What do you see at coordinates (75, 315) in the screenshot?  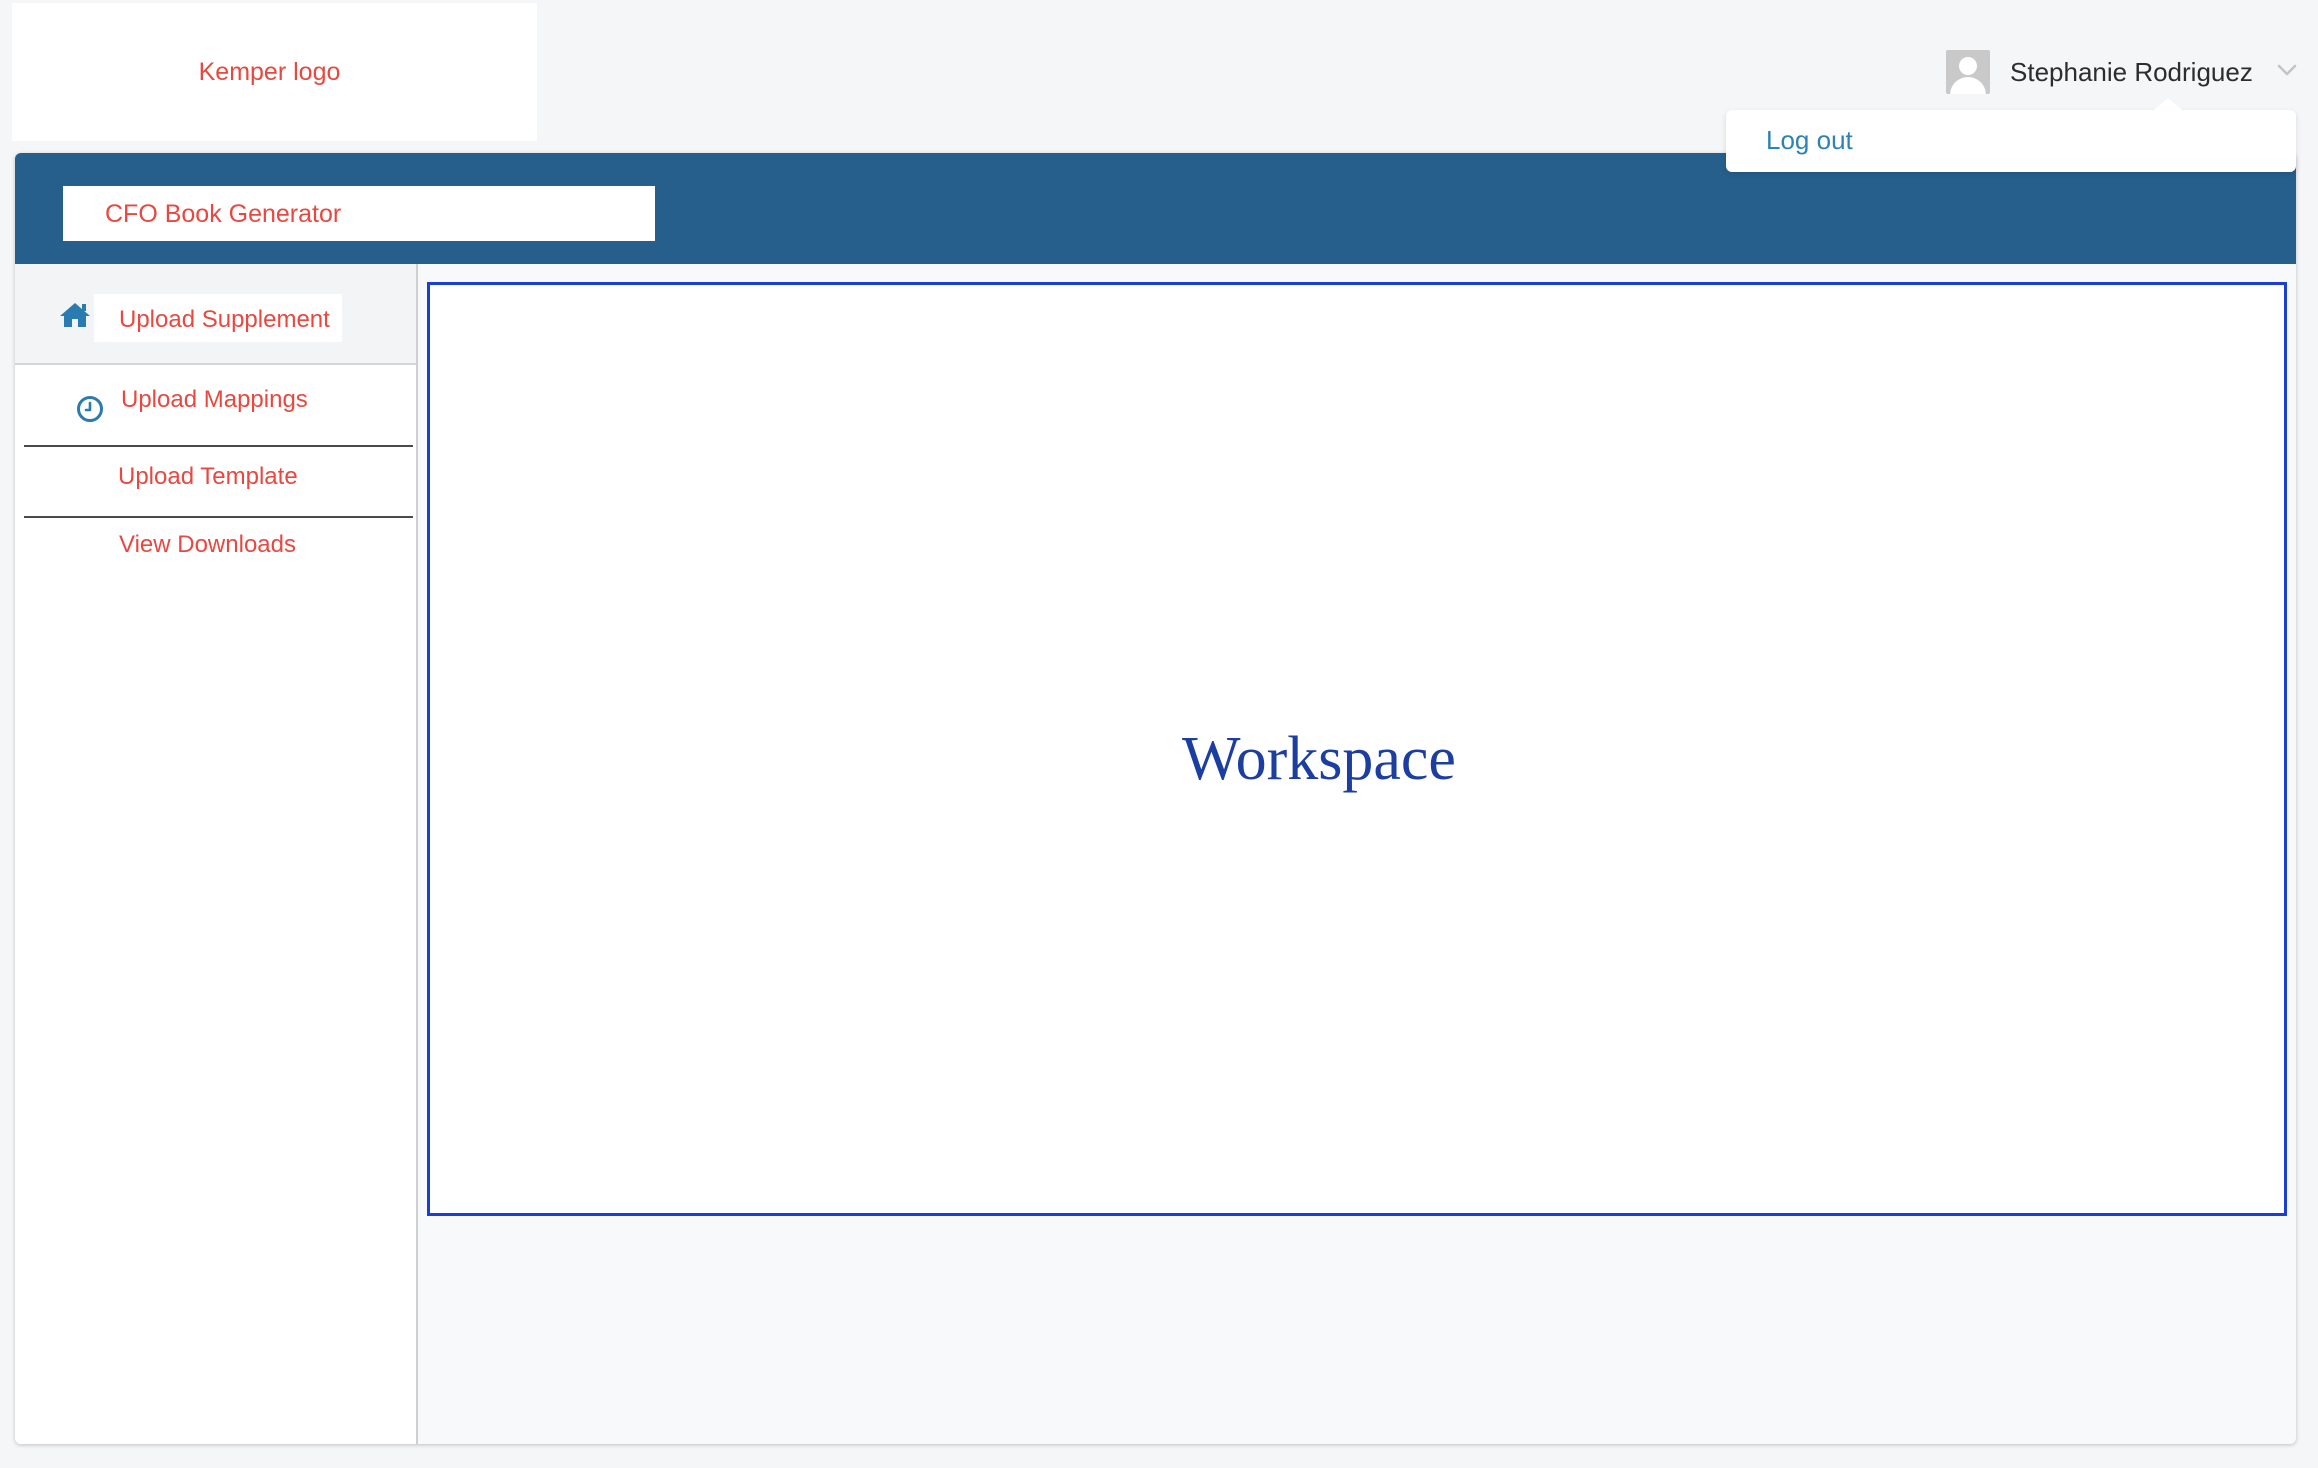 I see `home-icon` at bounding box center [75, 315].